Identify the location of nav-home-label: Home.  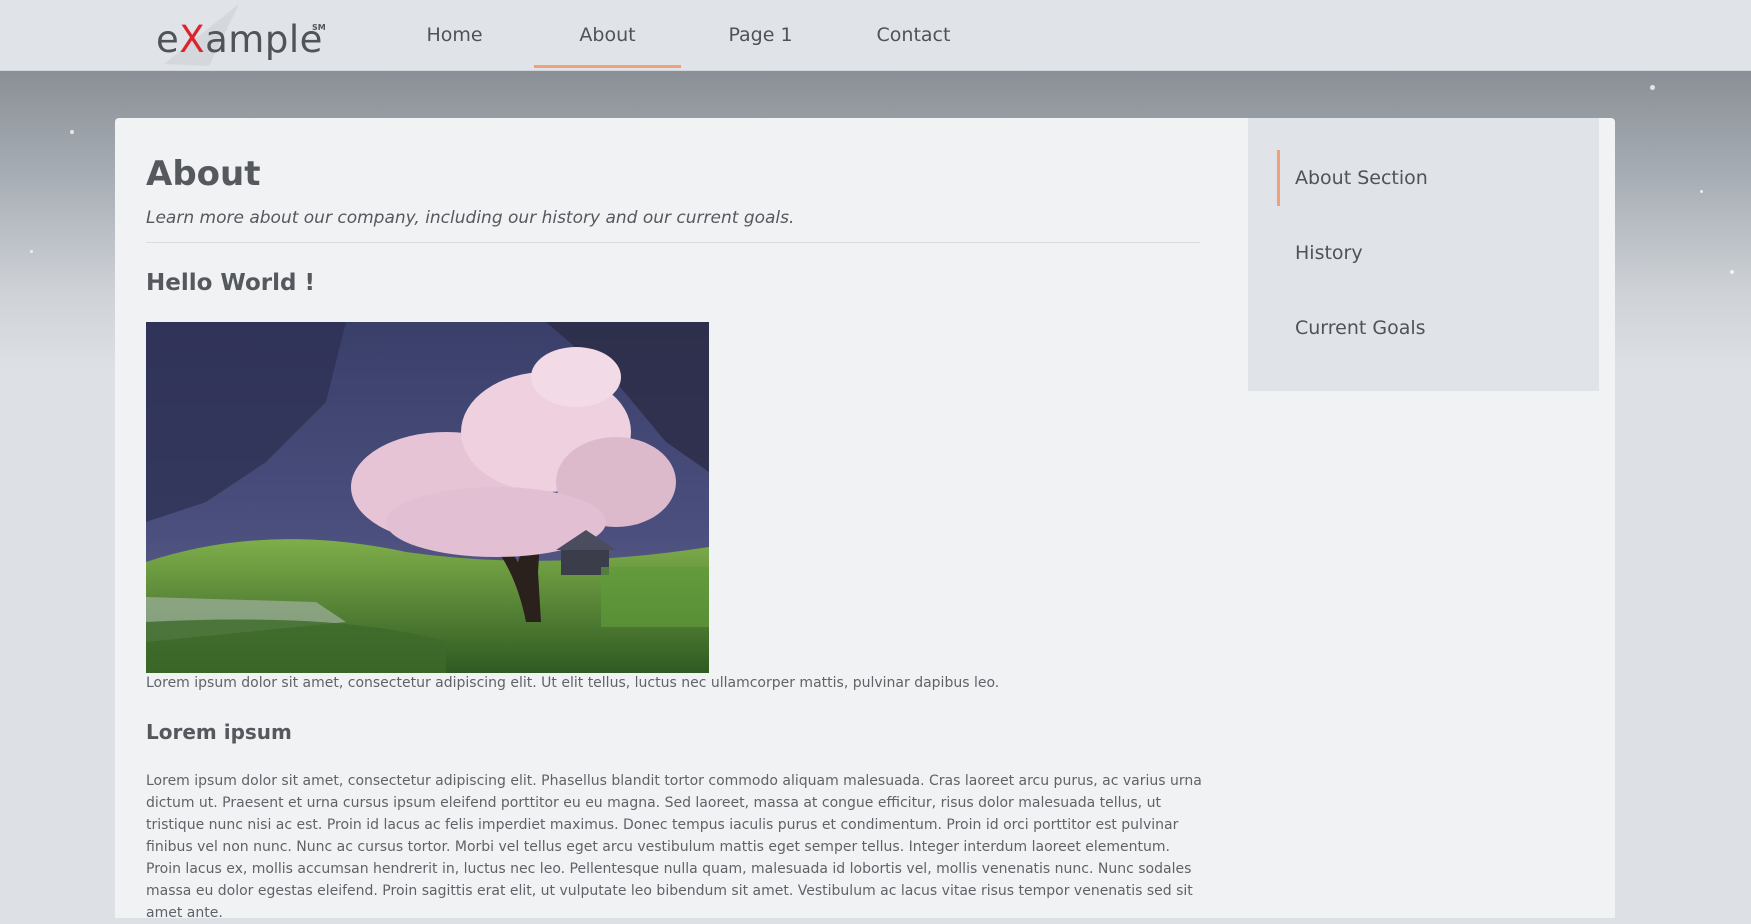
(454, 35).